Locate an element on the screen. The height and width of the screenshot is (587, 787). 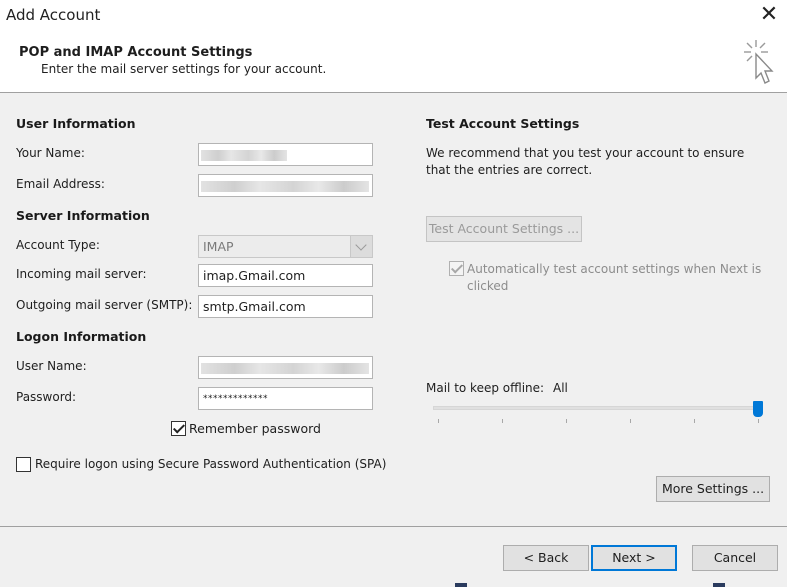
mail-offline-slider is located at coordinates (596, 408).